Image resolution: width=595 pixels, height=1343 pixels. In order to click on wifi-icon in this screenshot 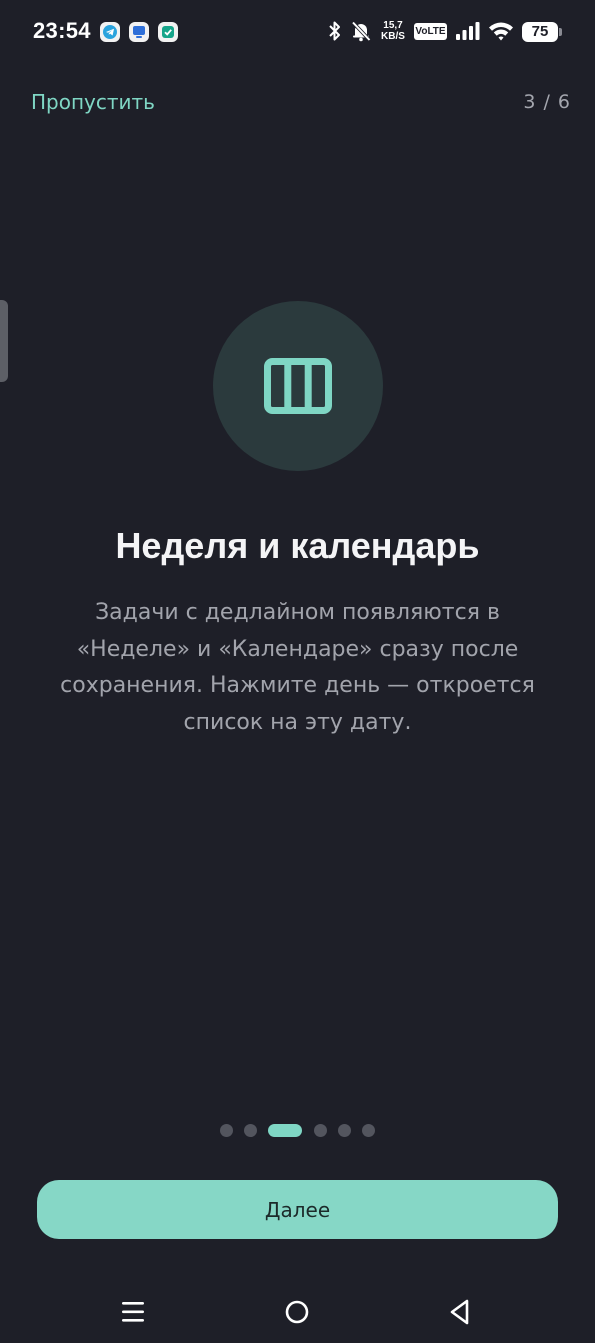, I will do `click(501, 33)`.